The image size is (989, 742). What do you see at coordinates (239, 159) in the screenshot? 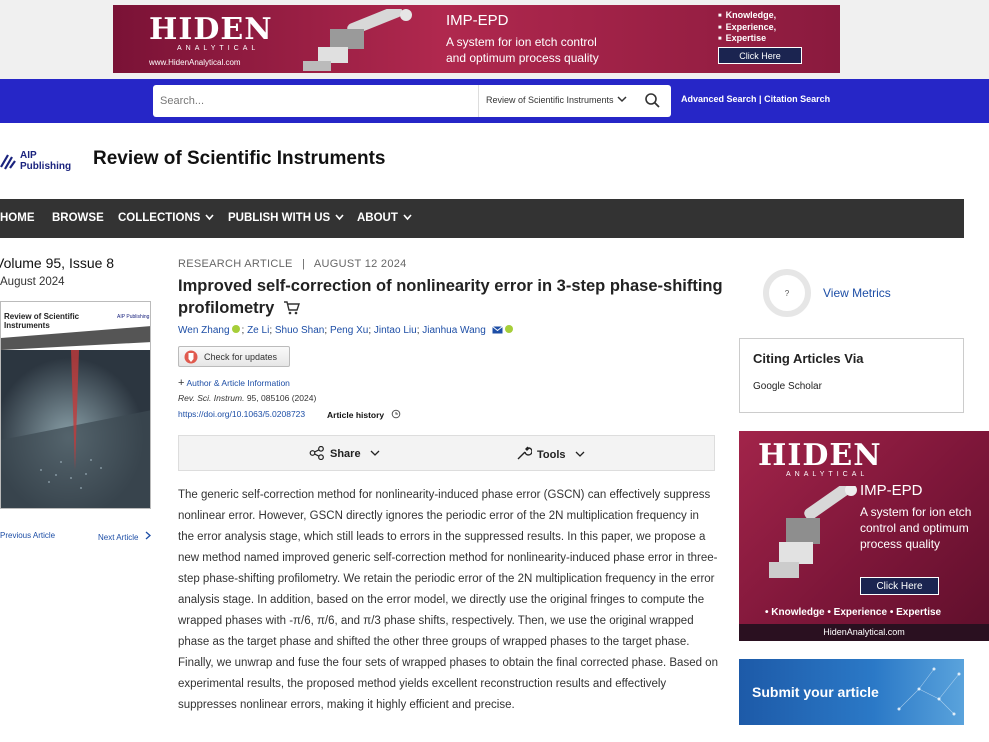
I see `journal-title: Review of Scientific Instruments` at bounding box center [239, 159].